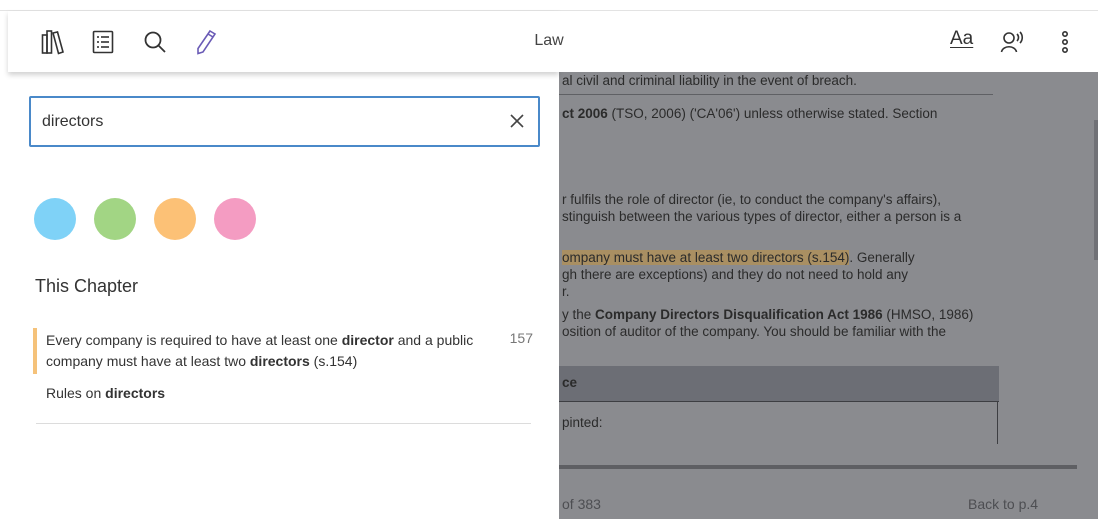 The image size is (1098, 519). Describe the element at coordinates (553, 41) in the screenshot. I see `top-toolbar` at that location.